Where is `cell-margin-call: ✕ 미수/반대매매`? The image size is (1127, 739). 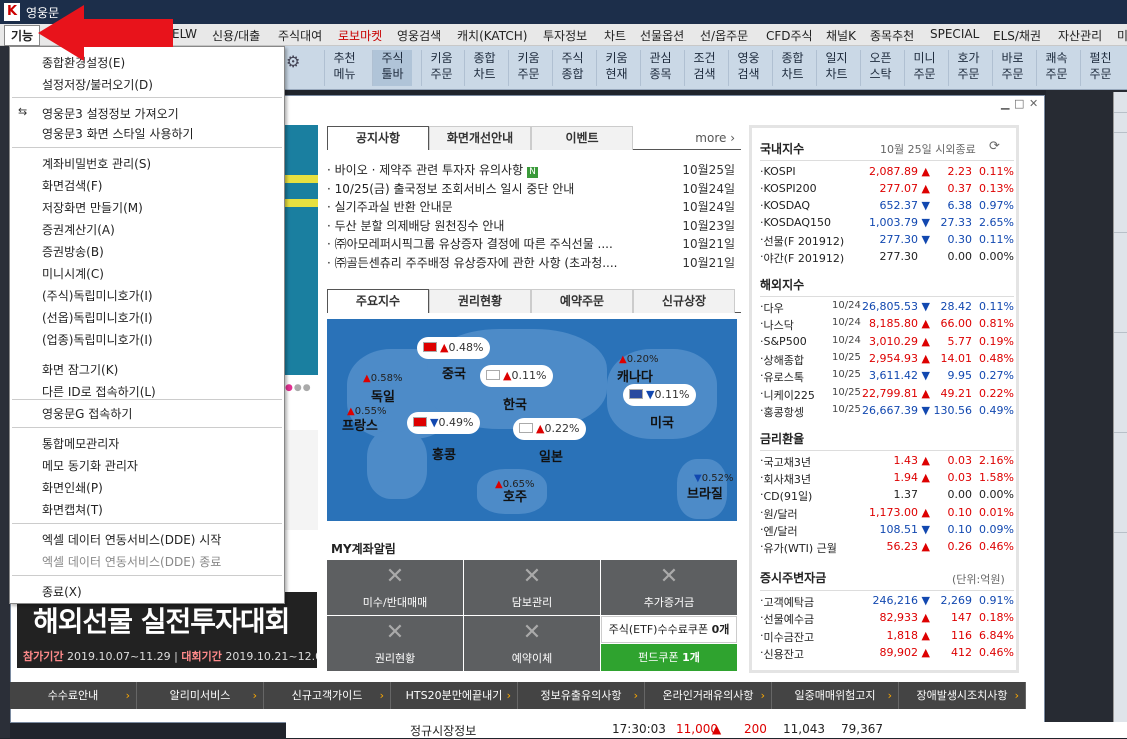
cell-margin-call: ✕ 미수/반대매매 is located at coordinates (395, 587).